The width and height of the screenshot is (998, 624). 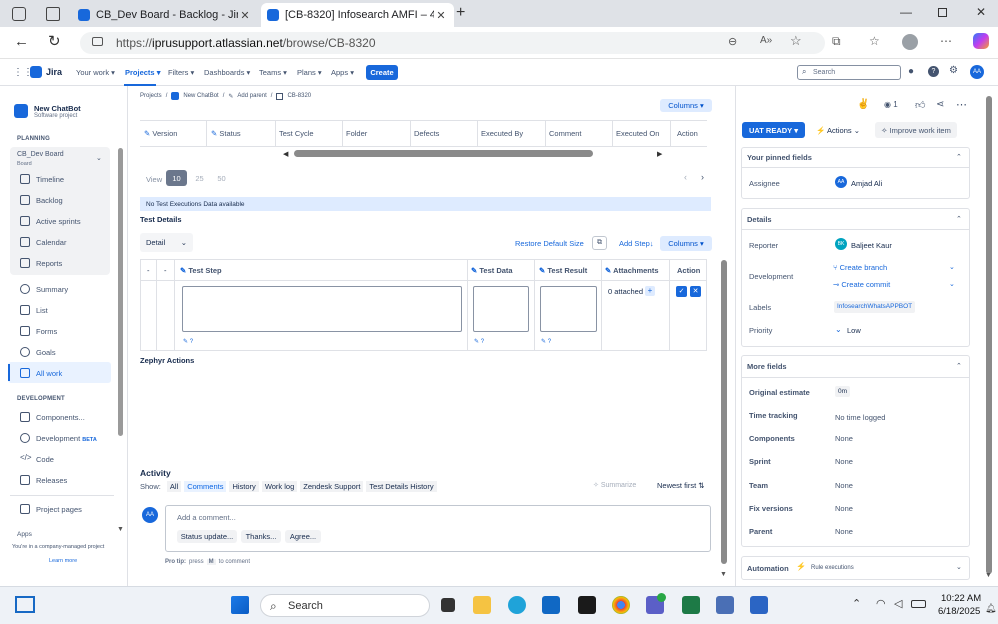 What do you see at coordinates (46, 331) in the screenshot?
I see `sidebar-item-forms: Forms` at bounding box center [46, 331].